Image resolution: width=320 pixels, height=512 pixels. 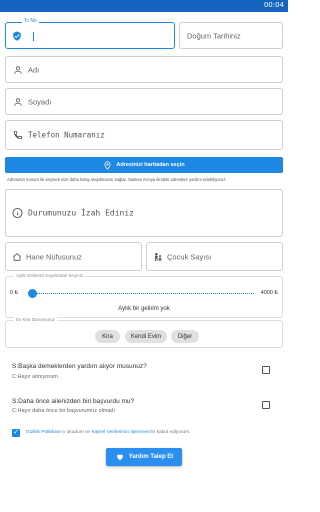 I want to click on phone-placeholder: Telefon Numaranız, so click(x=66, y=135).